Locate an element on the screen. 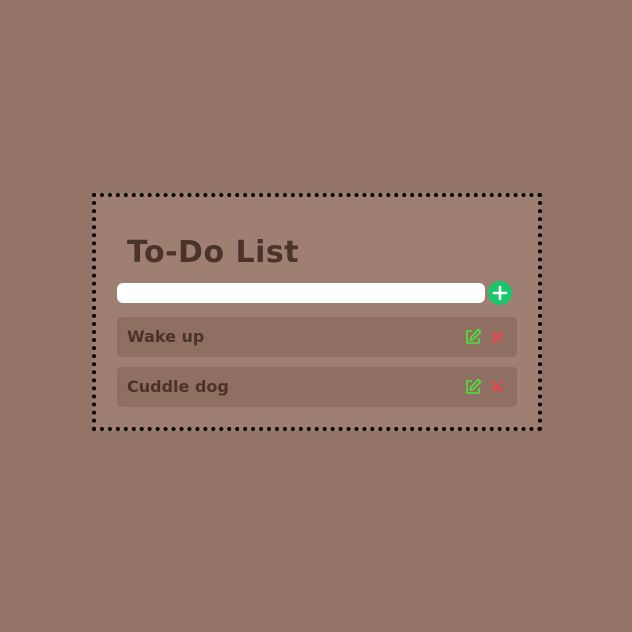  todo-text: Wake up is located at coordinates (166, 336).